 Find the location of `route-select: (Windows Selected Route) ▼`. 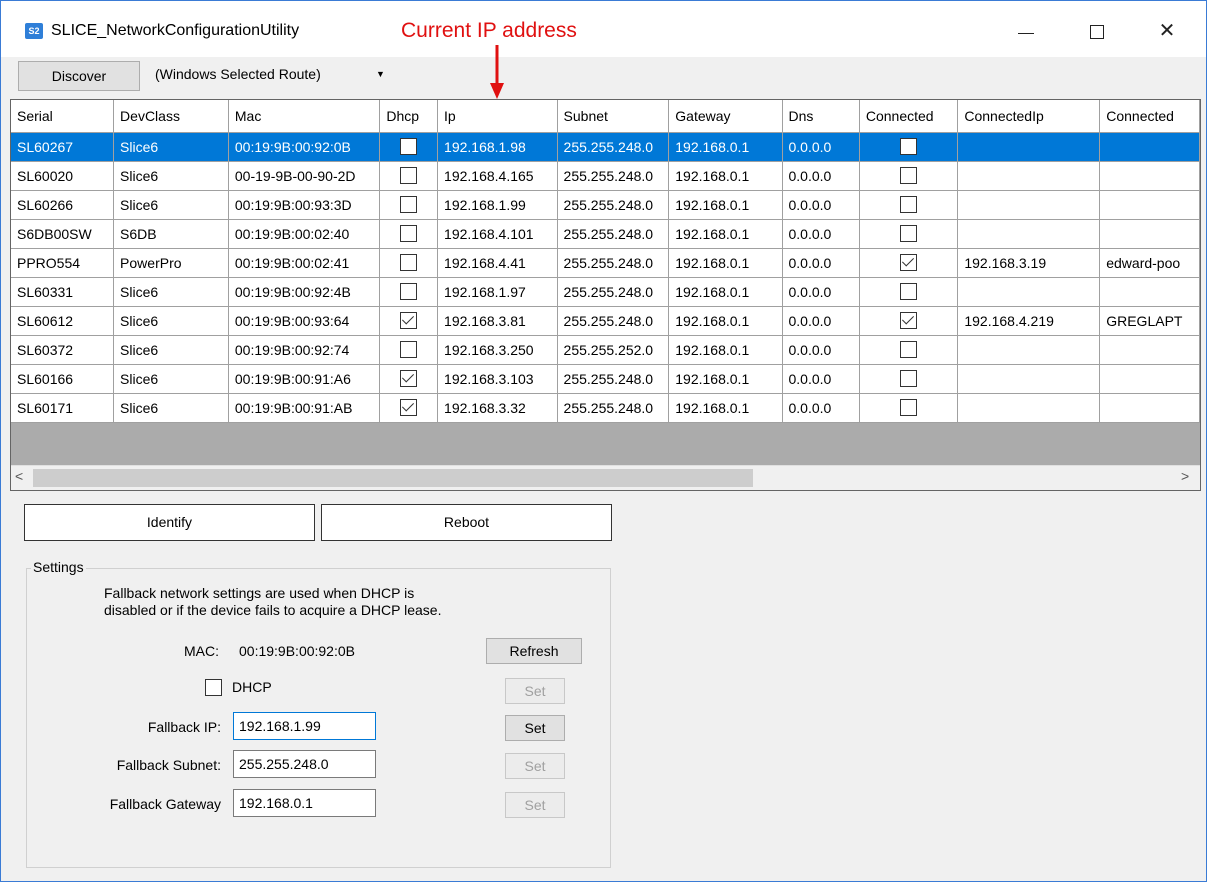

route-select: (Windows Selected Route) ▼ is located at coordinates (273, 74).